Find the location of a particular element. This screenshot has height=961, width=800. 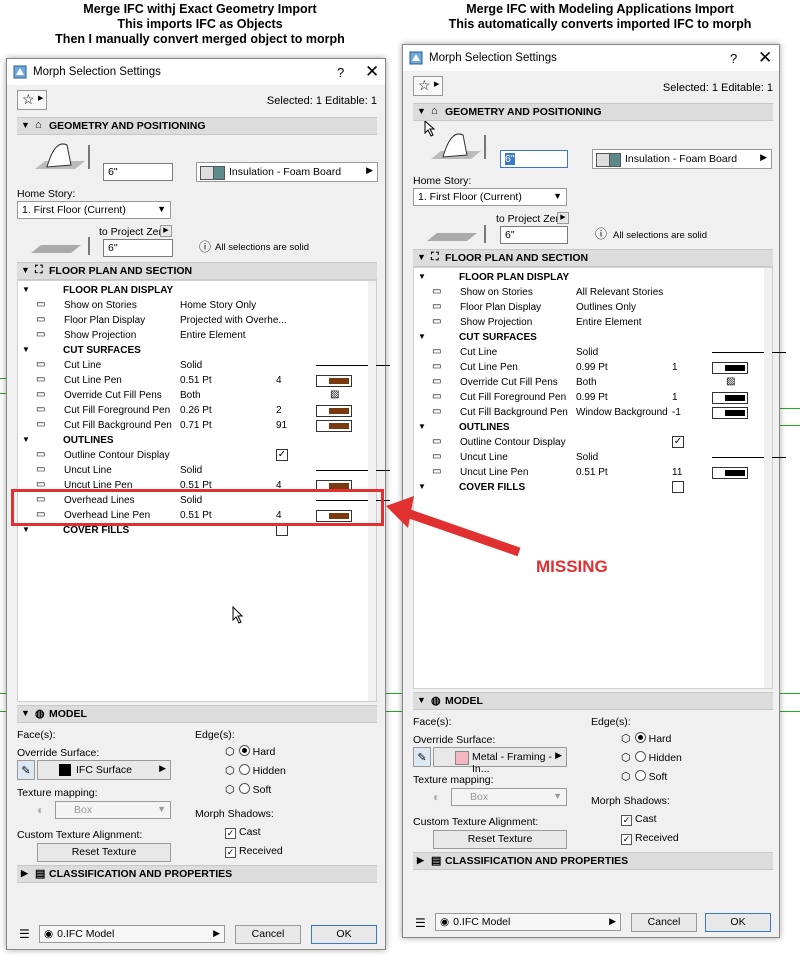

tree-scrollbar is located at coordinates (768, 478).